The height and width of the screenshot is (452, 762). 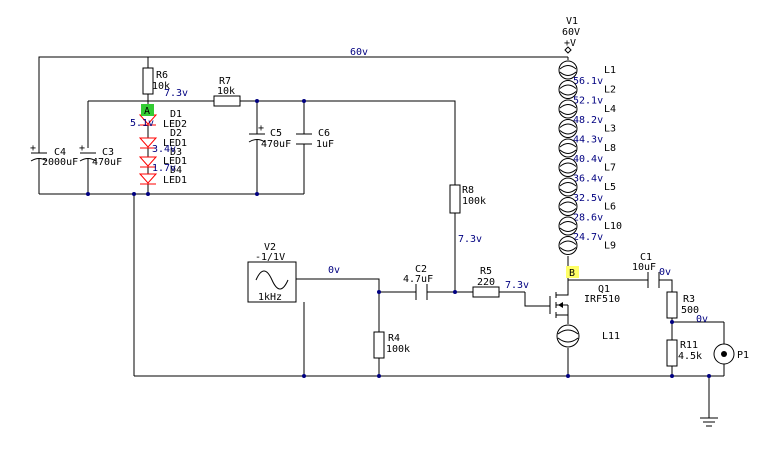 I want to click on capacitor-c2, so click(x=421, y=292).